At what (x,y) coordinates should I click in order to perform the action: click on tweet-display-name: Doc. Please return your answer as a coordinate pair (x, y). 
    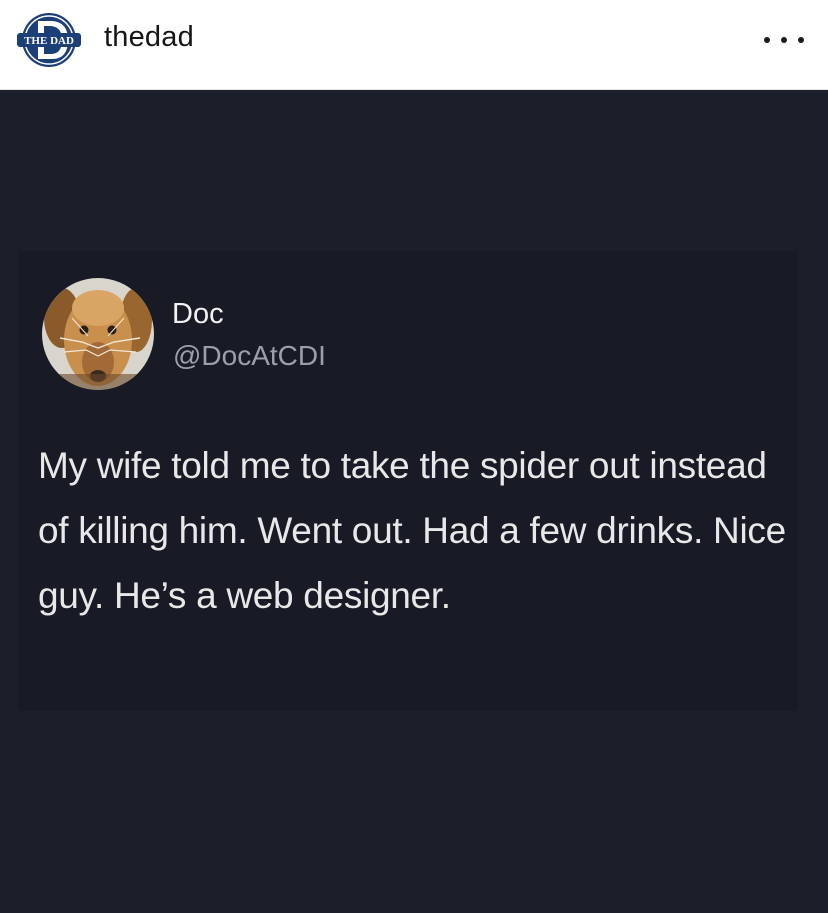
    Looking at the image, I should click on (198, 314).